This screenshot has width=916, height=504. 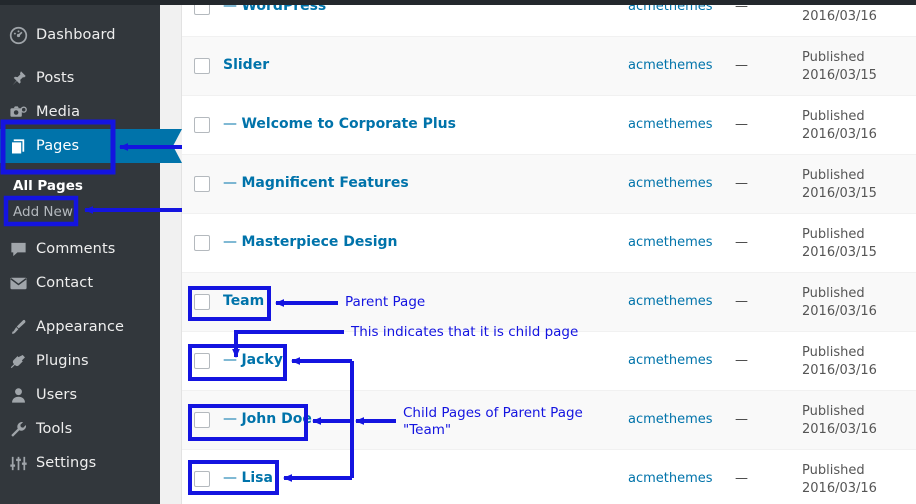 What do you see at coordinates (458, 2) in the screenshot?
I see `admin-bar-edge` at bounding box center [458, 2].